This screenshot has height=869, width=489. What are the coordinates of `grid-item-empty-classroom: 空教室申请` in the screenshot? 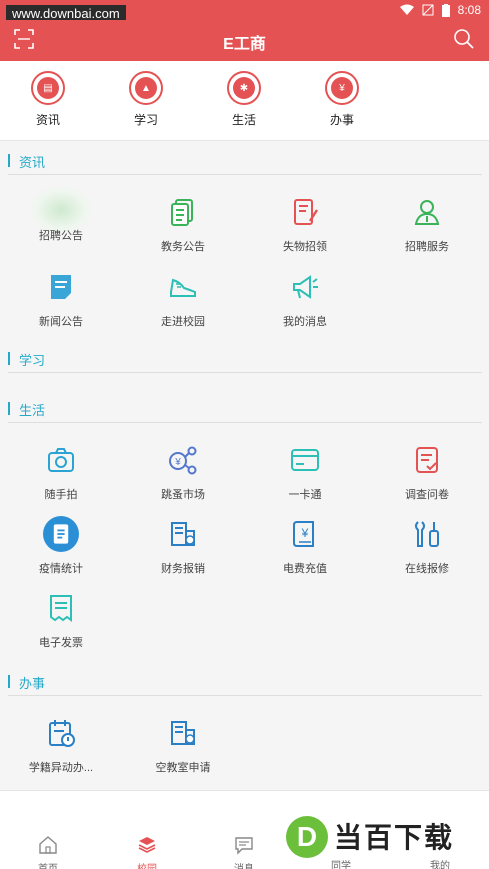 It's located at (183, 746).